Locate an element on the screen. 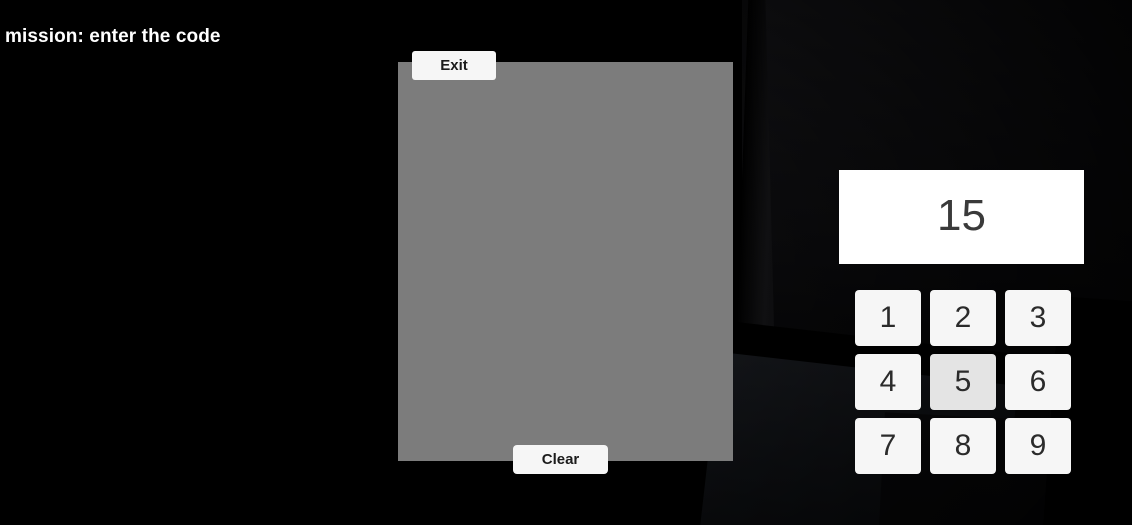 This screenshot has width=1132, height=525. keypad-key-5: 5 is located at coordinates (963, 382).